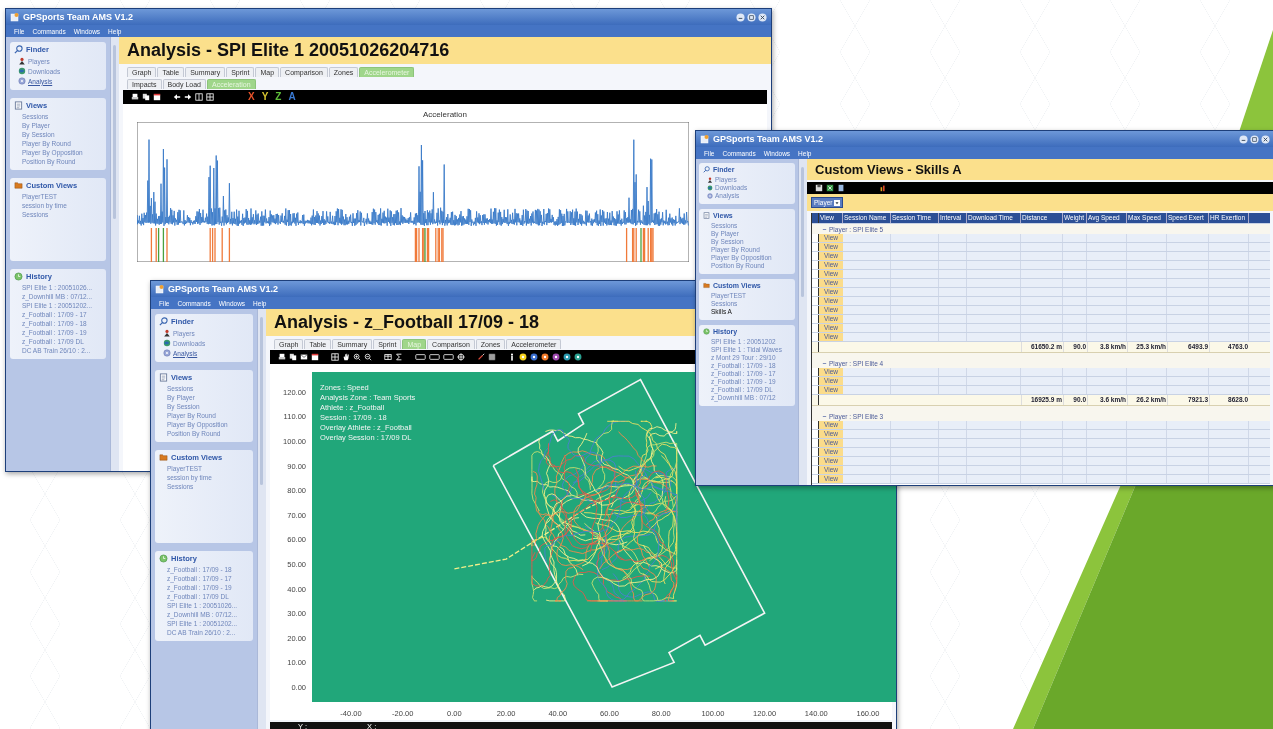  What do you see at coordinates (188, 97) in the screenshot?
I see `right-arrow-icon` at bounding box center [188, 97].